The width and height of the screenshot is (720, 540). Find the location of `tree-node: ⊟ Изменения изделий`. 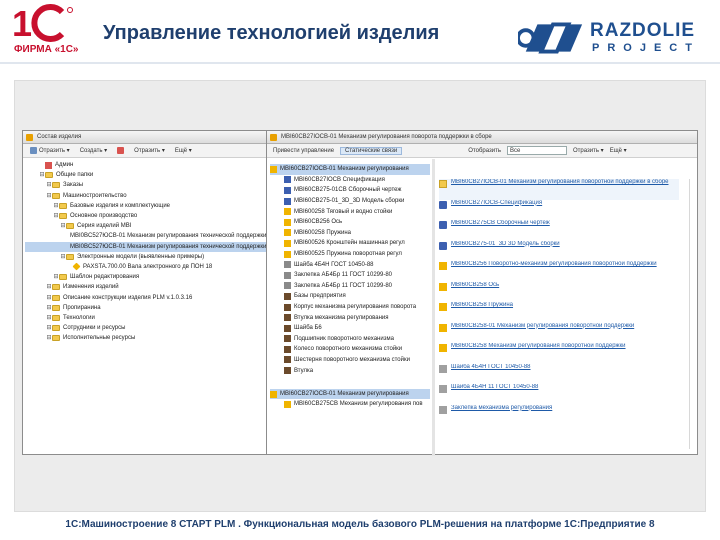

tree-node: ⊟ Изменения изделий is located at coordinates (145, 287).